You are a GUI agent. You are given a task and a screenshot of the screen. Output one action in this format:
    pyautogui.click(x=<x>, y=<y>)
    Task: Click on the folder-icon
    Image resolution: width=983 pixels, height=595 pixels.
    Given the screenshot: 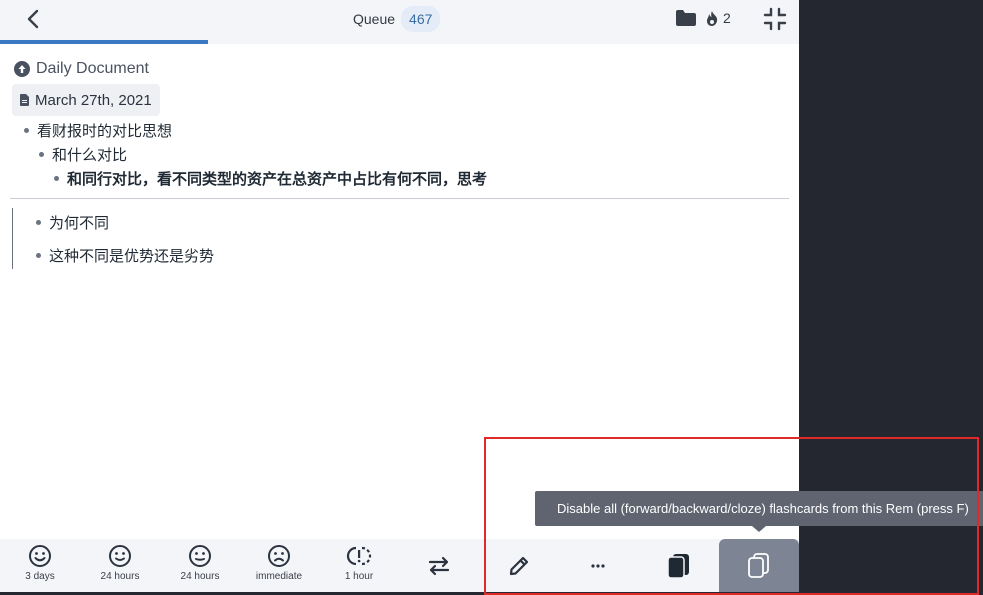 What is the action you would take?
    pyautogui.click(x=686, y=18)
    